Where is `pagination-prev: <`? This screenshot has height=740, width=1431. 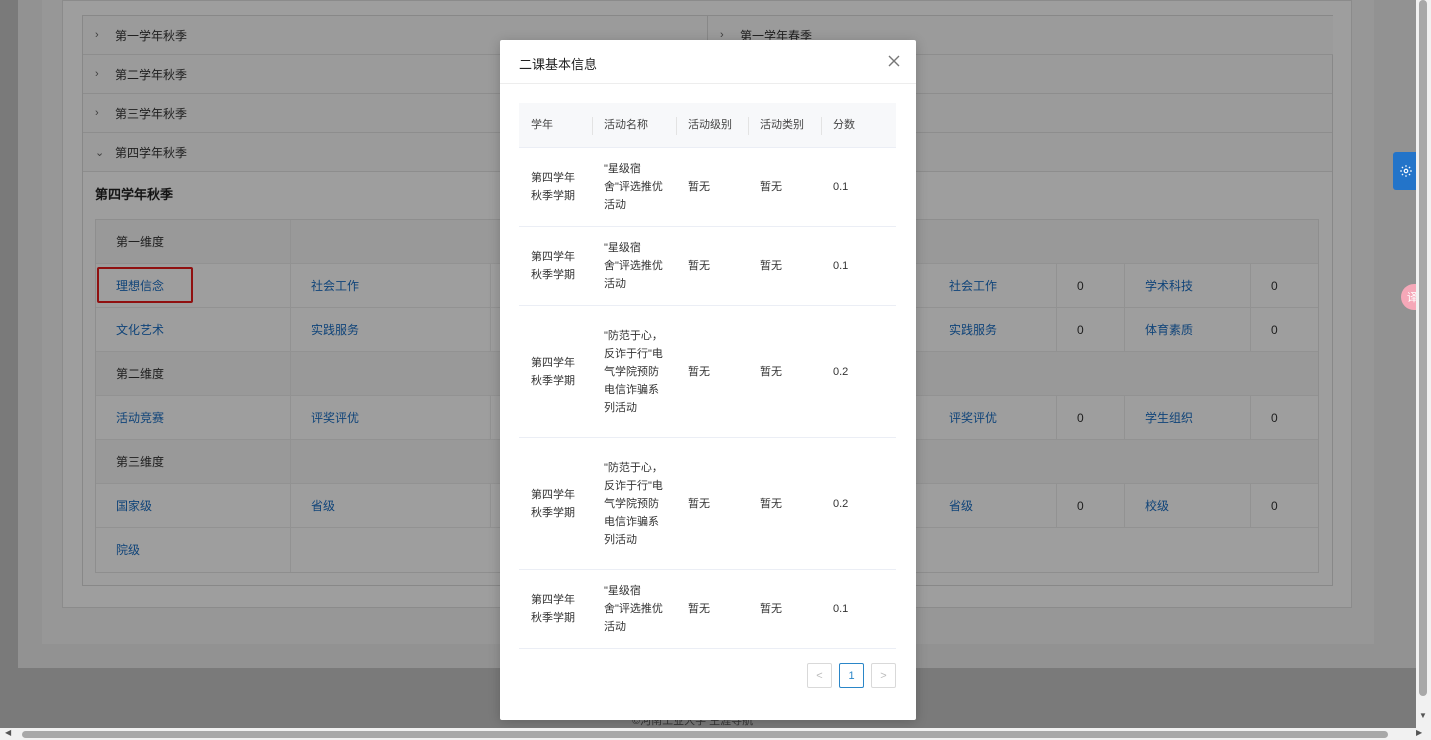 pagination-prev: < is located at coordinates (819, 675).